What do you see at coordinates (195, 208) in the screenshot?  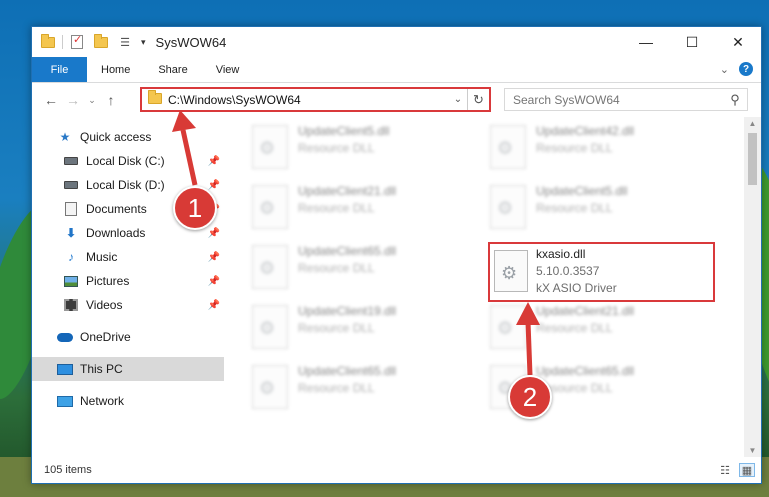 I see `callout-badge-1: 1` at bounding box center [195, 208].